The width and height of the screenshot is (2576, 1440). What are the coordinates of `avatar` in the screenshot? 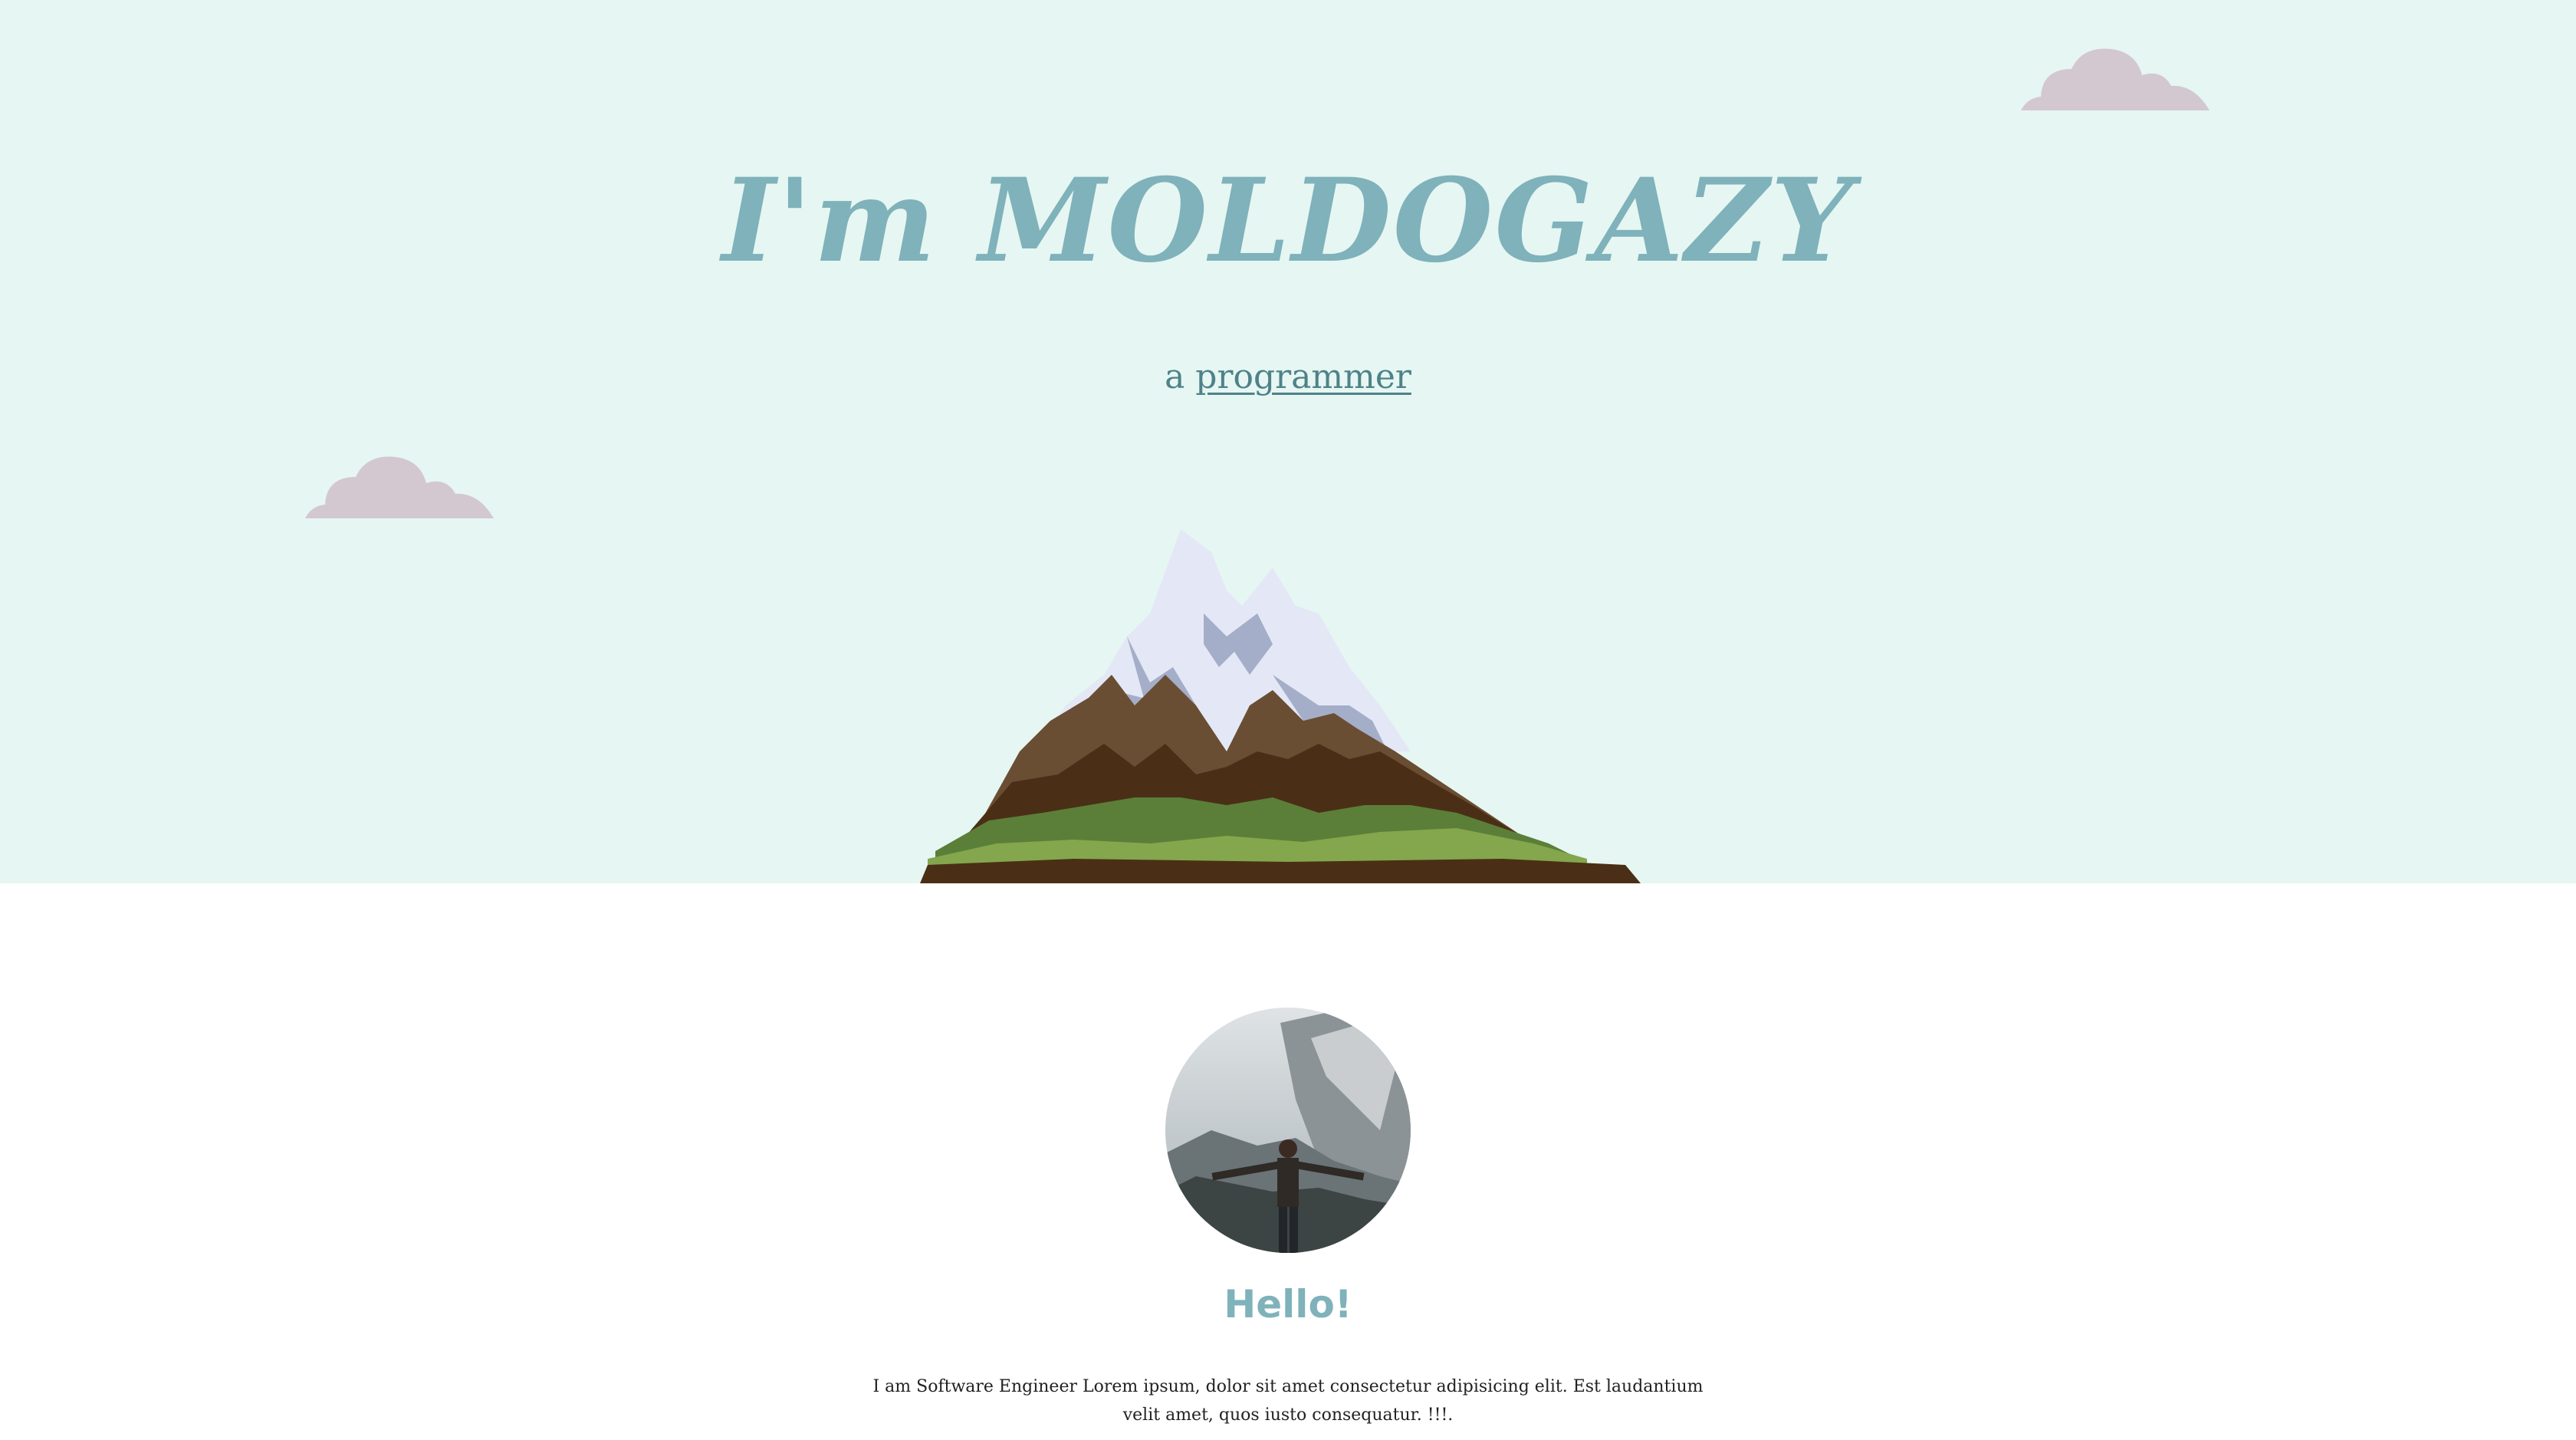 It's located at (1288, 1130).